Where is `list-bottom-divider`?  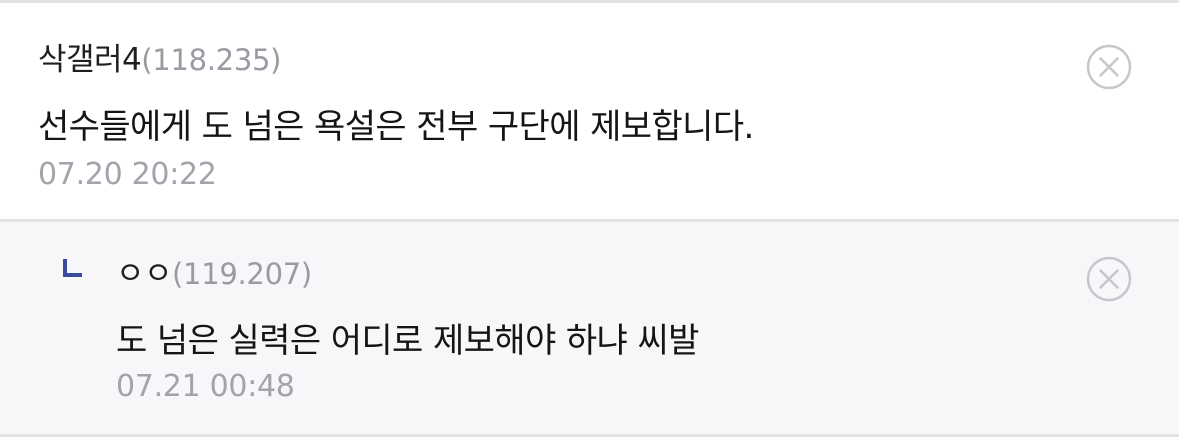 list-bottom-divider is located at coordinates (589, 435).